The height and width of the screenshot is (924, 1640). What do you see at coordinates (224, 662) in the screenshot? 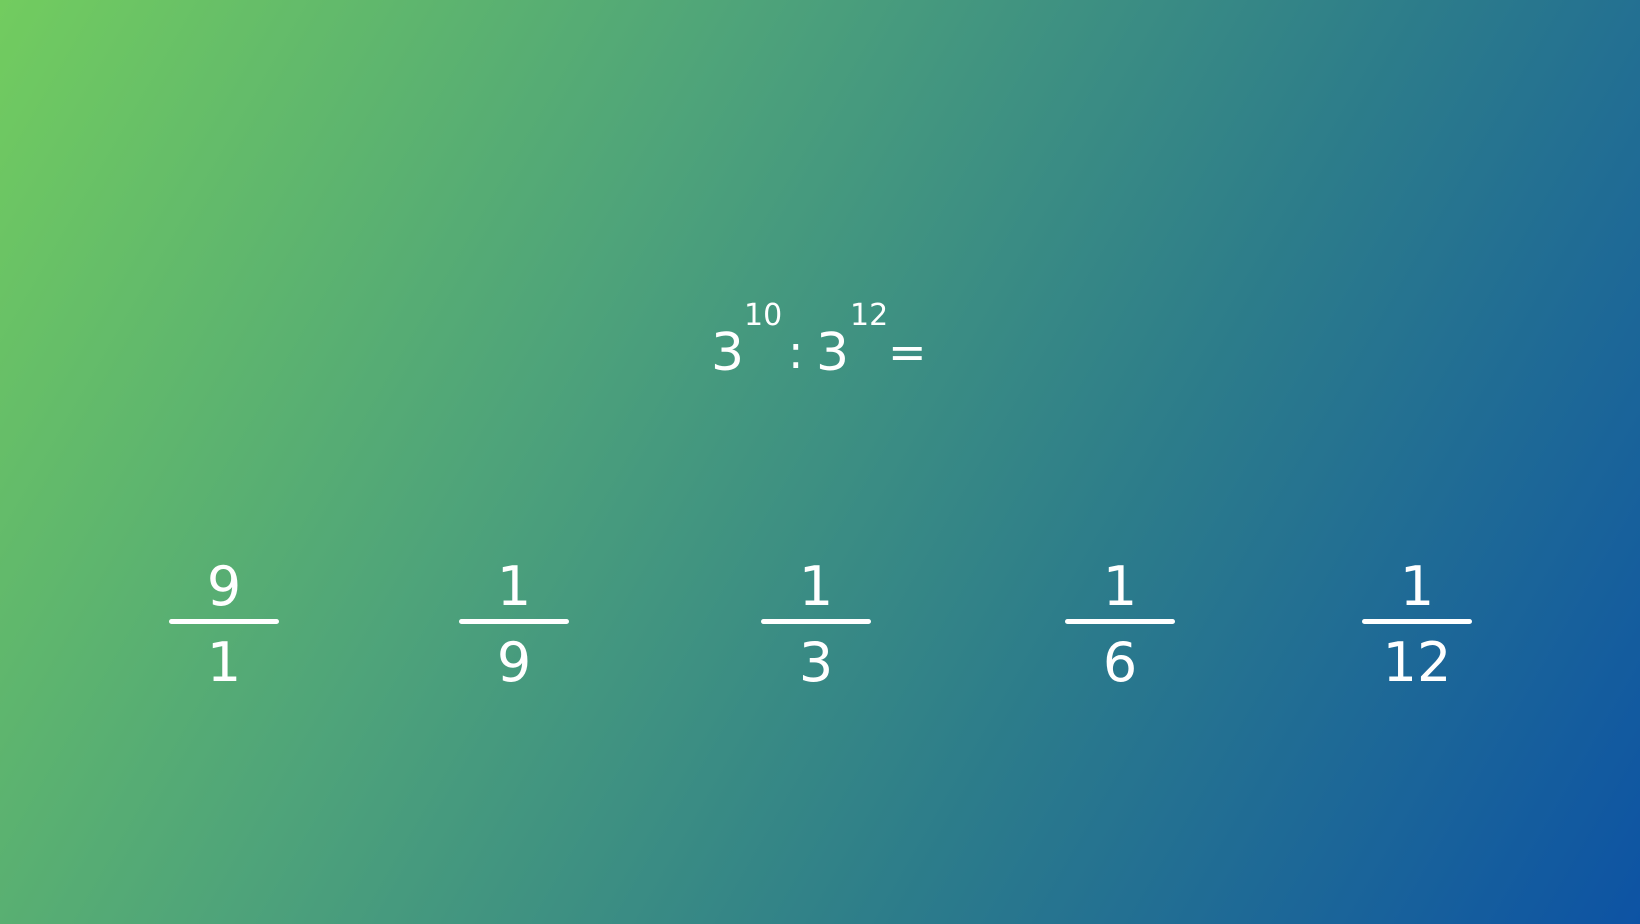
I see `answer-option-denominator: 1` at bounding box center [224, 662].